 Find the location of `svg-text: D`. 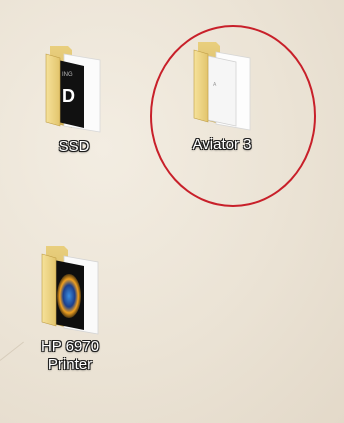

svg-text: D is located at coordinates (68, 96).